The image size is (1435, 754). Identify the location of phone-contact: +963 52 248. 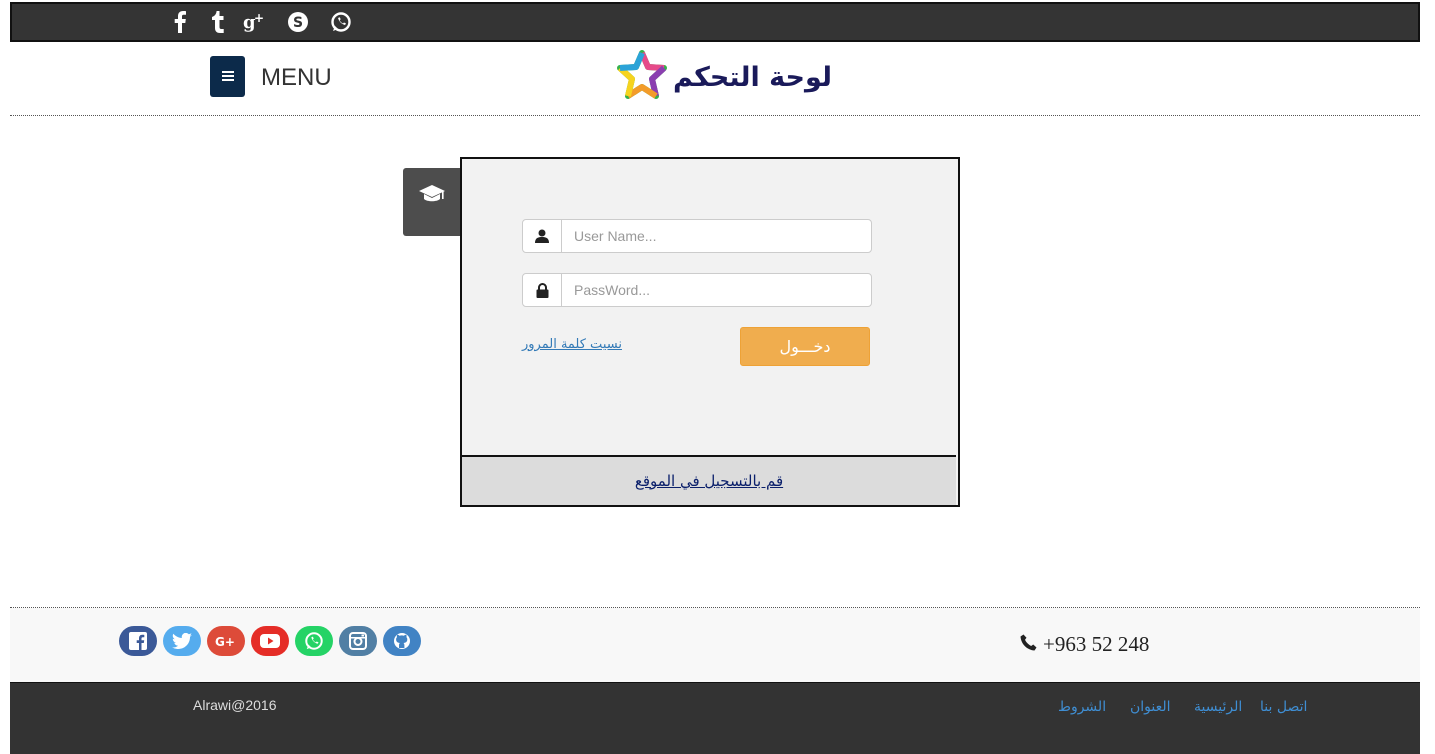
(1084, 644).